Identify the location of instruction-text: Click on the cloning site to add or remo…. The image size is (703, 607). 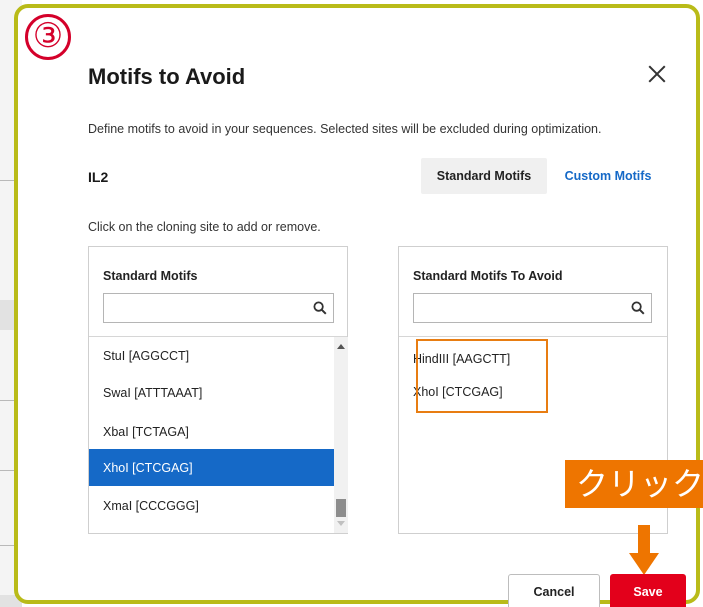
(204, 227).